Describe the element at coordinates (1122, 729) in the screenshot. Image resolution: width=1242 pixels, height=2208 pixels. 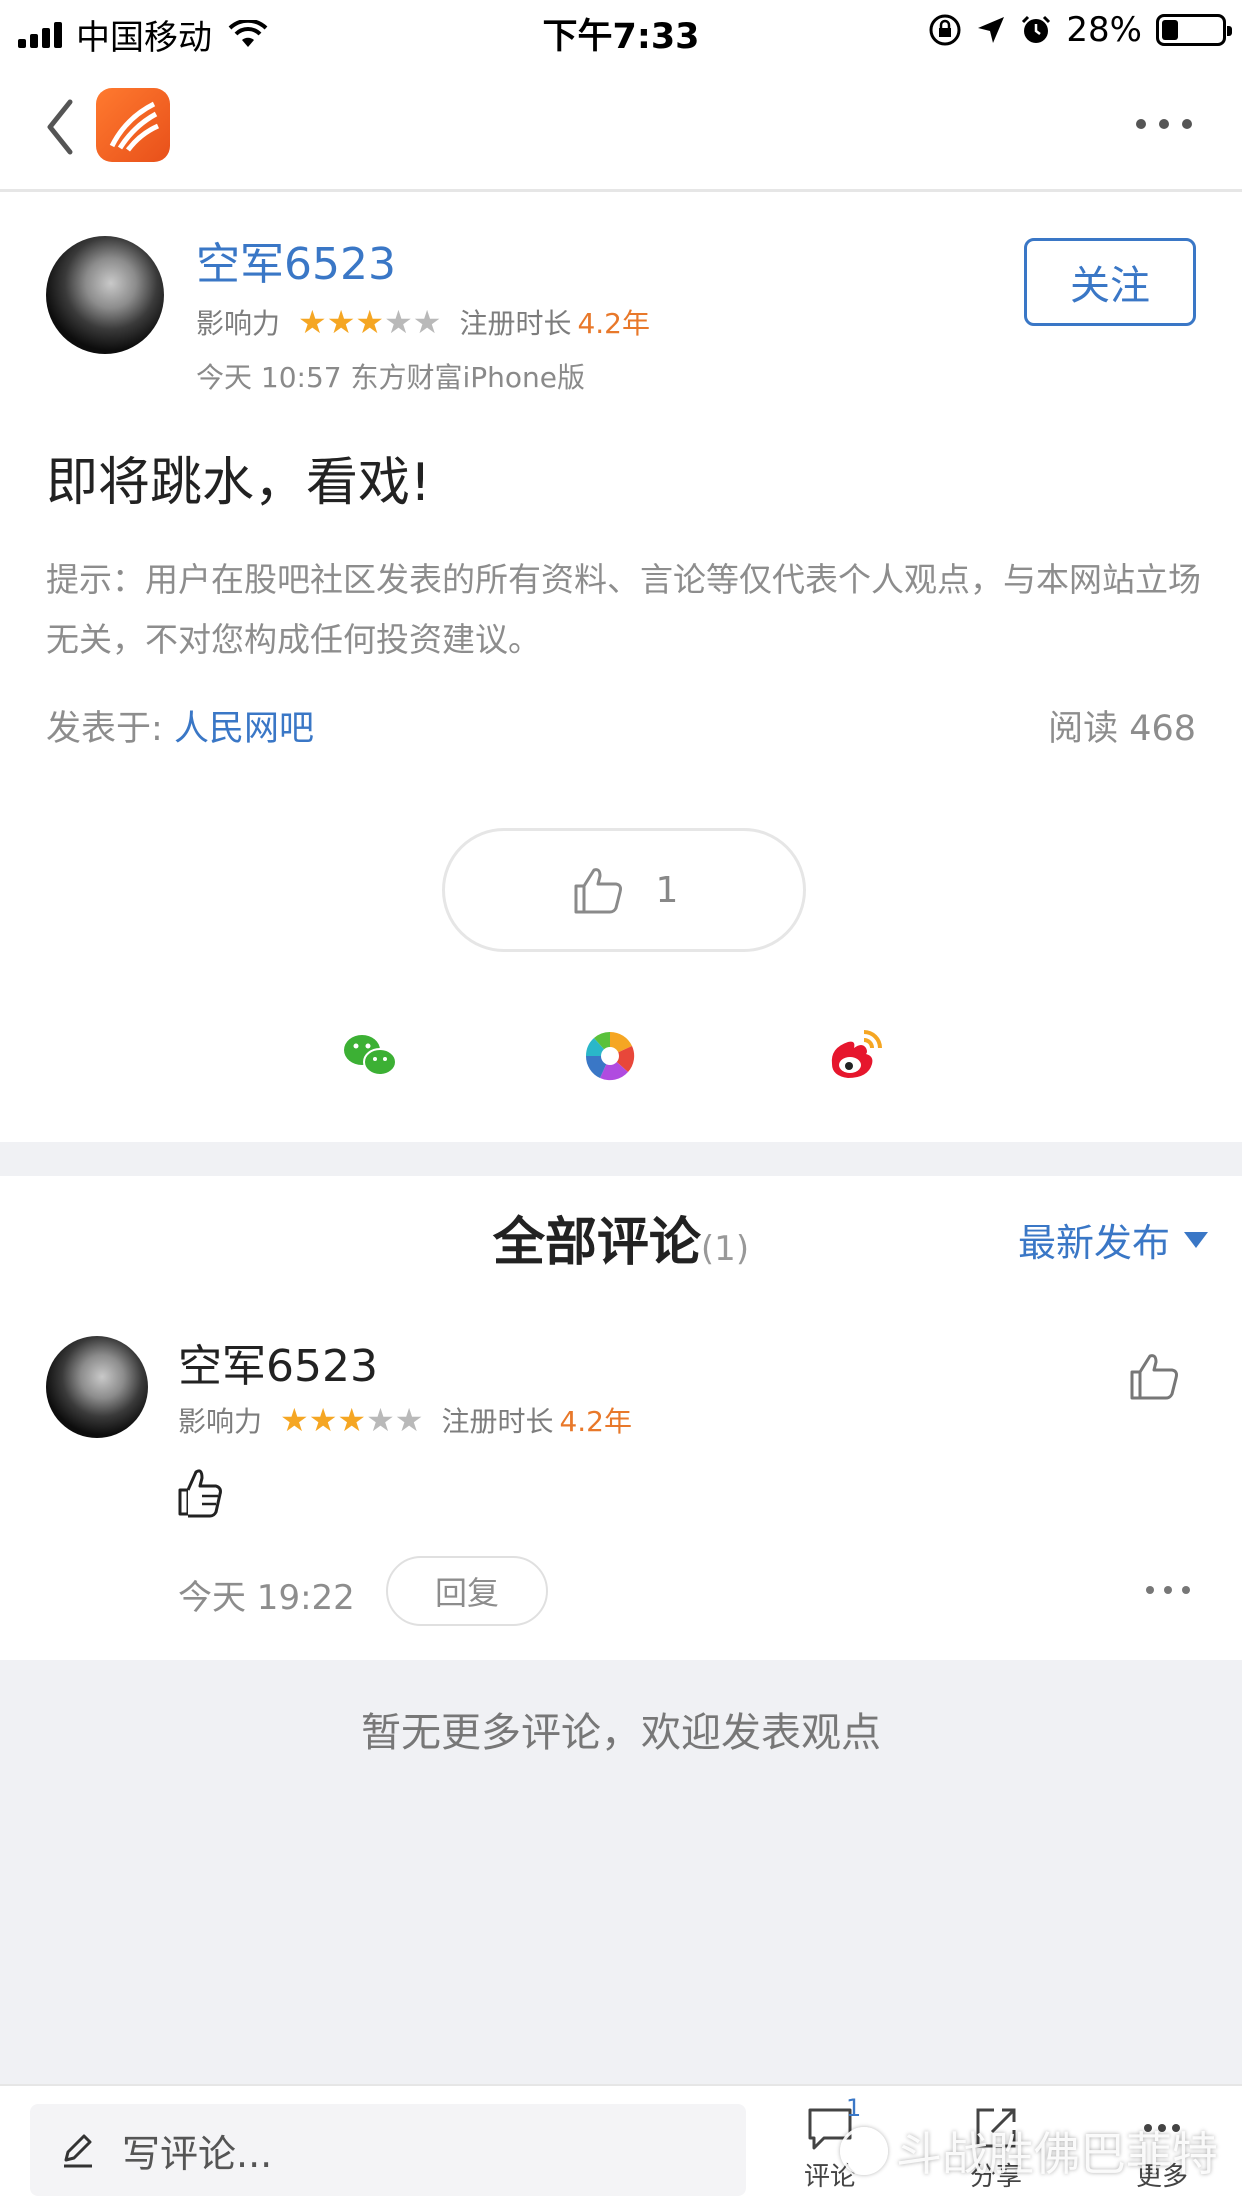
I see `read-count: 阅读 468` at that location.